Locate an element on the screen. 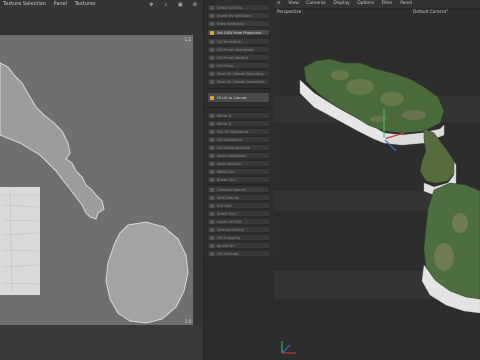 Image resolution: width=480 pixels, height=360 pixels. panel-item: Invert UV Selection is located at coordinates (238, 15).